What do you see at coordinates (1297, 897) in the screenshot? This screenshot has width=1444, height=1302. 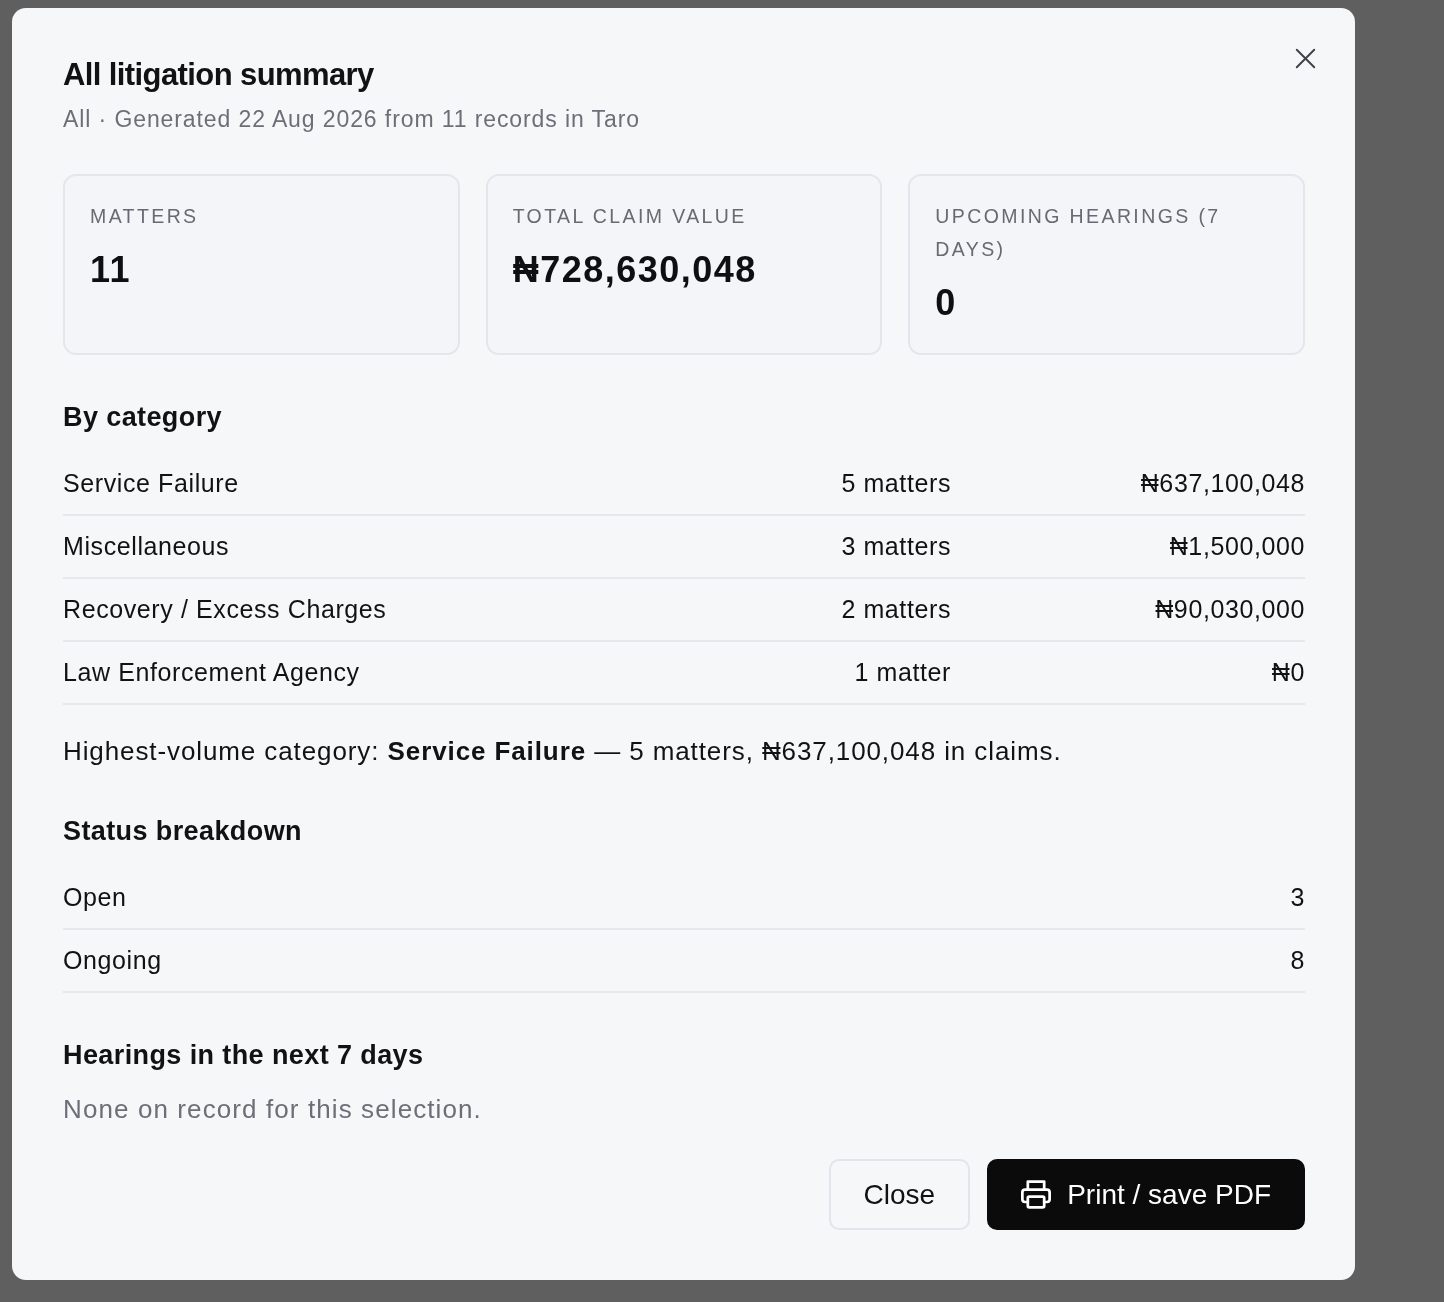 I see `status-count: 3` at bounding box center [1297, 897].